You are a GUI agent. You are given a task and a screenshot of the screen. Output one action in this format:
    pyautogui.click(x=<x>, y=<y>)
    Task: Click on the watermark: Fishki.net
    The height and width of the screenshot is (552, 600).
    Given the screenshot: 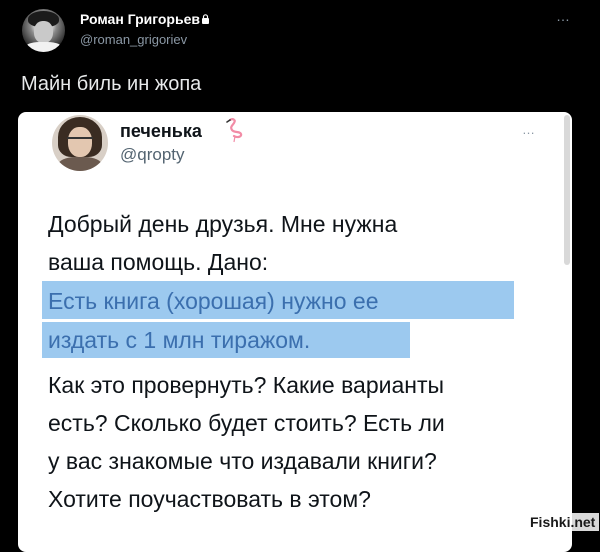 What is the action you would take?
    pyautogui.click(x=563, y=522)
    